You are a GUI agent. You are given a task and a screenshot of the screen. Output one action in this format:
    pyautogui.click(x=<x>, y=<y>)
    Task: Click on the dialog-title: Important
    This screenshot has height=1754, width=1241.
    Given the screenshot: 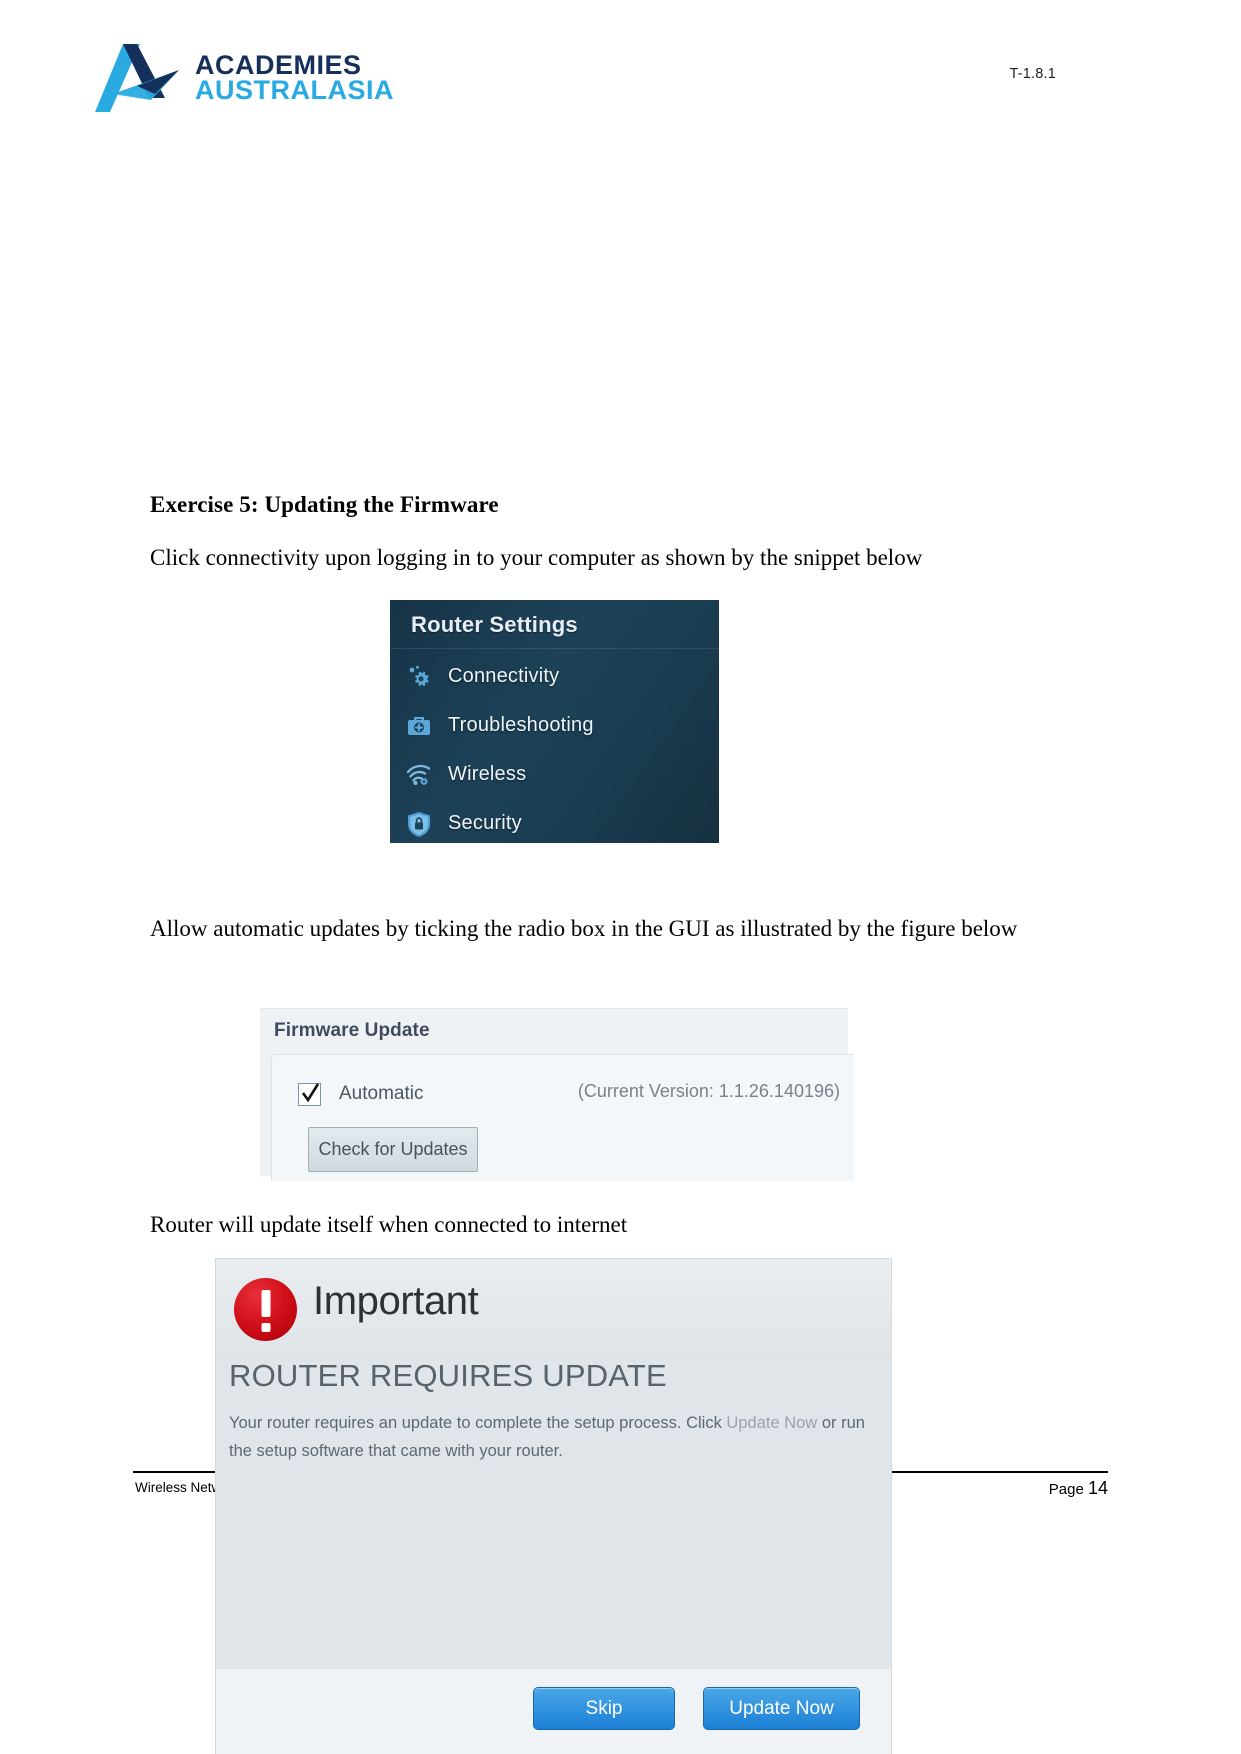 What is the action you would take?
    pyautogui.click(x=396, y=1301)
    